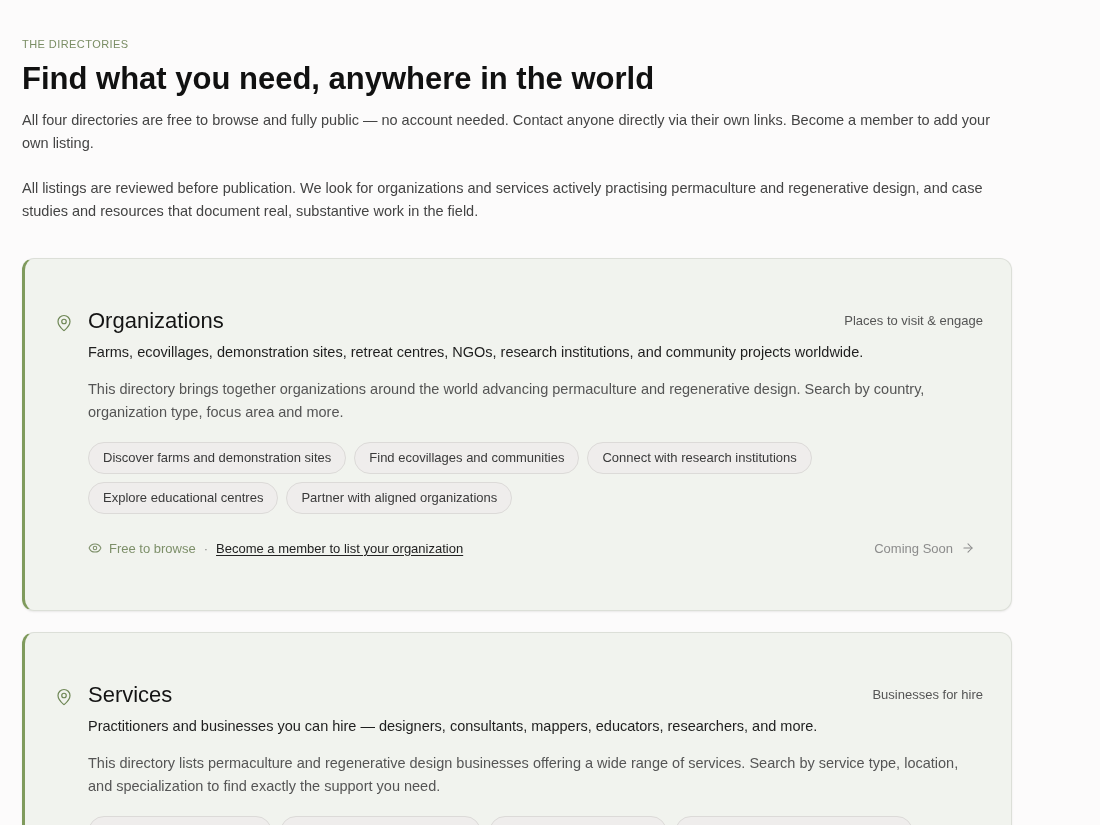 The width and height of the screenshot is (1100, 825). I want to click on tag-pill: Discover farms and demonstration sites, so click(217, 457).